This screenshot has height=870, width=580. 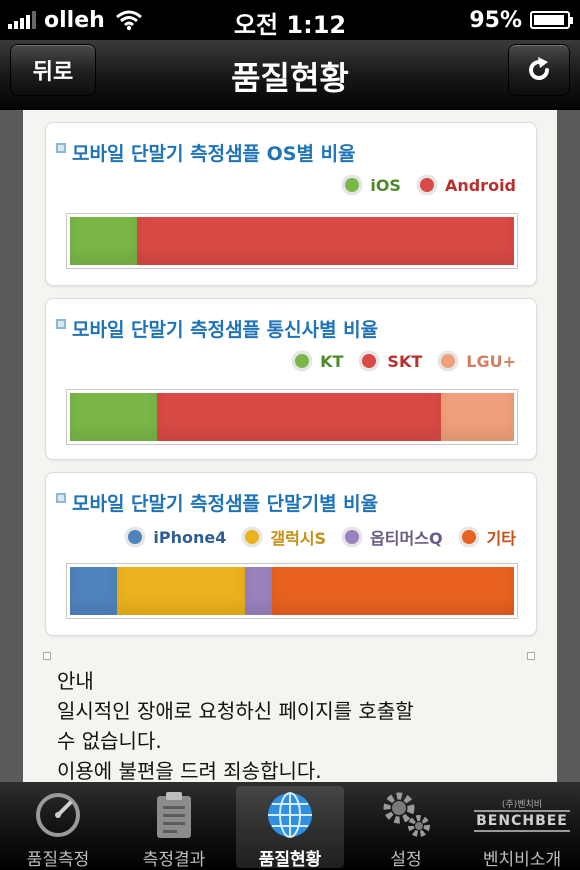 I want to click on tab-results: 측정결과, so click(x=174, y=826).